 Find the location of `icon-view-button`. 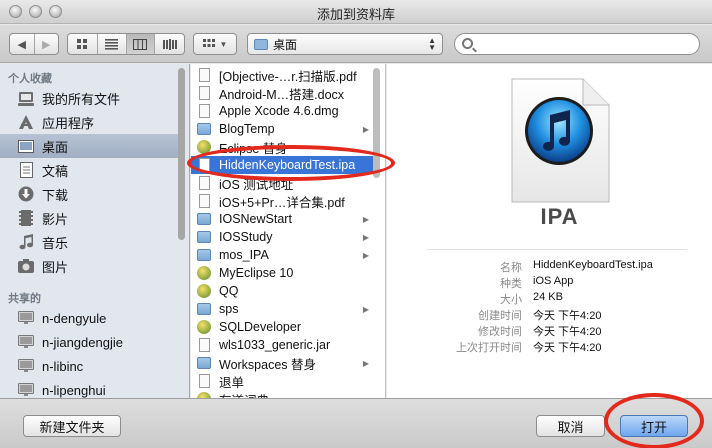

icon-view-button is located at coordinates (83, 44).